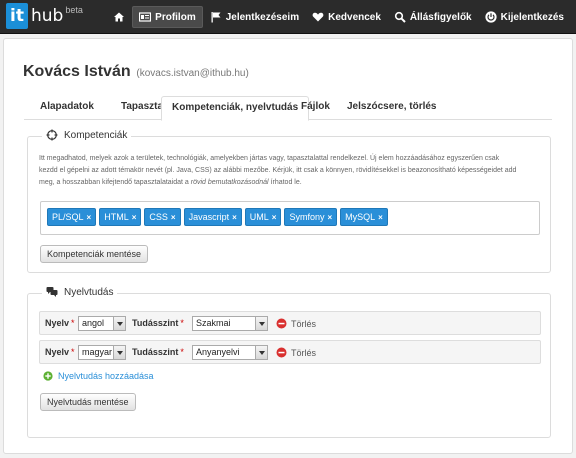 This screenshot has height=458, width=576. I want to click on language-row: Nyelv * angol Tudásszint * Szakmai Törlés, so click(290, 323).